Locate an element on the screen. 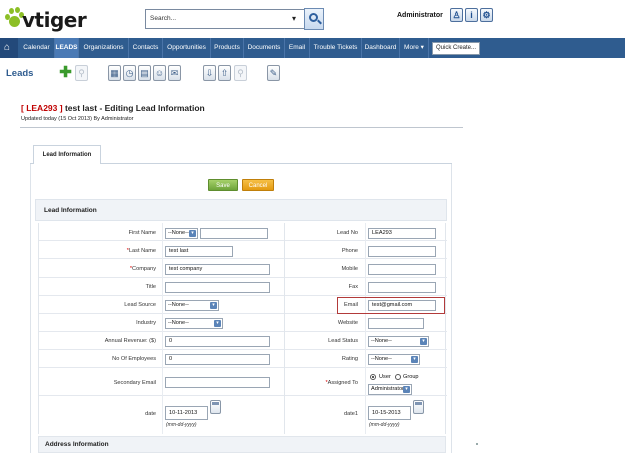 The width and height of the screenshot is (625, 453). record-title-text: test last - Editing Lead Information is located at coordinates (134, 108).